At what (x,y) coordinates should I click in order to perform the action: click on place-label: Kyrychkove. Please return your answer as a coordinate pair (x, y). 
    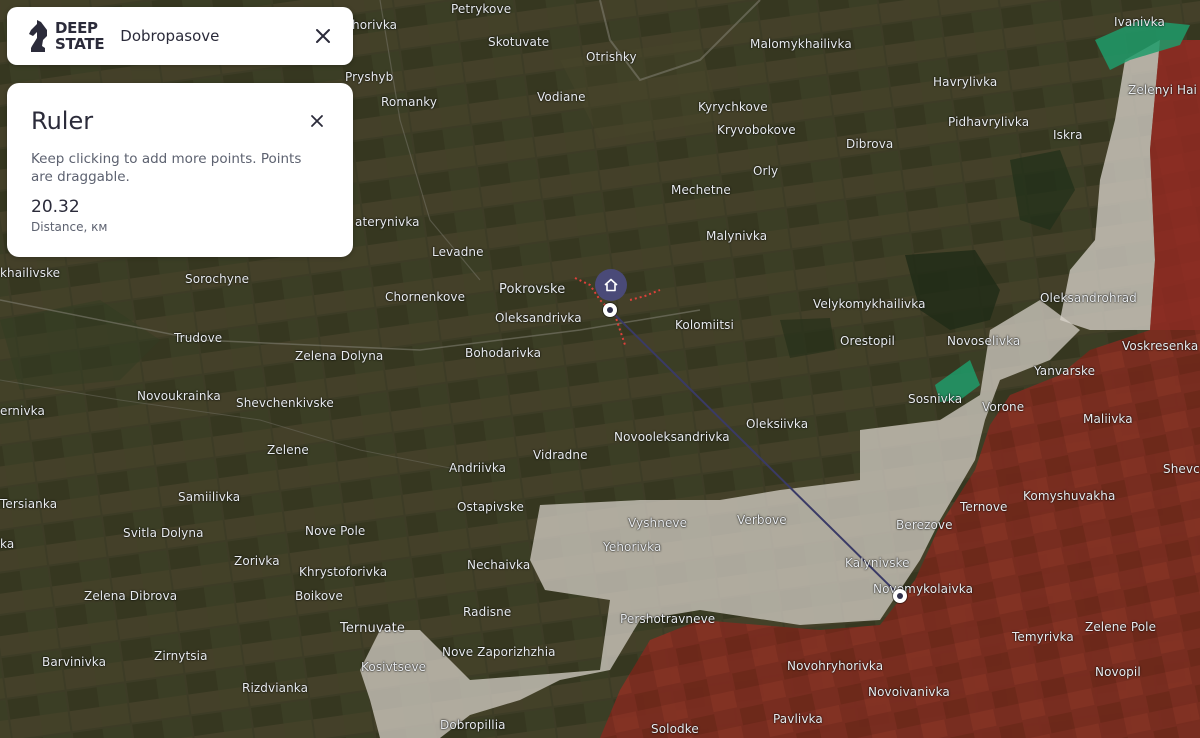
    Looking at the image, I should click on (733, 107).